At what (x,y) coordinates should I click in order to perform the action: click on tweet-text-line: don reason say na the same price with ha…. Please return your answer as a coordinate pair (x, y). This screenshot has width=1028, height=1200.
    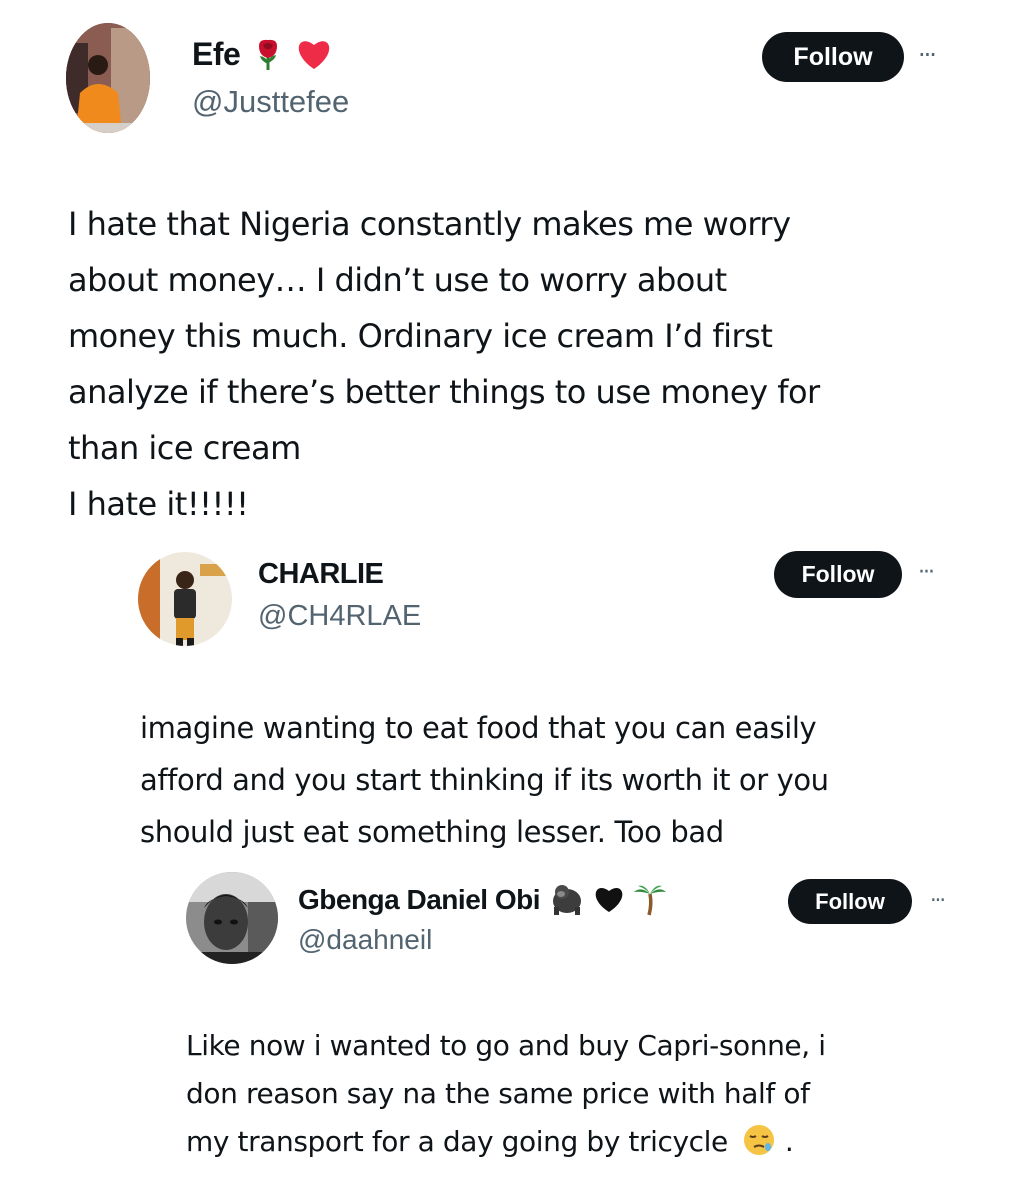
    Looking at the image, I should click on (498, 1093).